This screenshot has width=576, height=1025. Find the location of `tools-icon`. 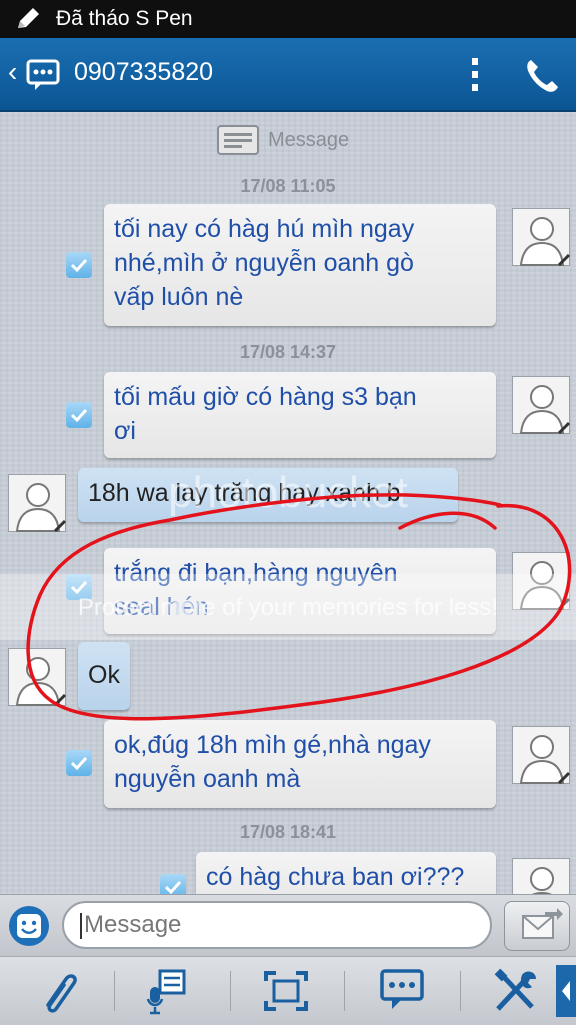

tools-icon is located at coordinates (516, 991).